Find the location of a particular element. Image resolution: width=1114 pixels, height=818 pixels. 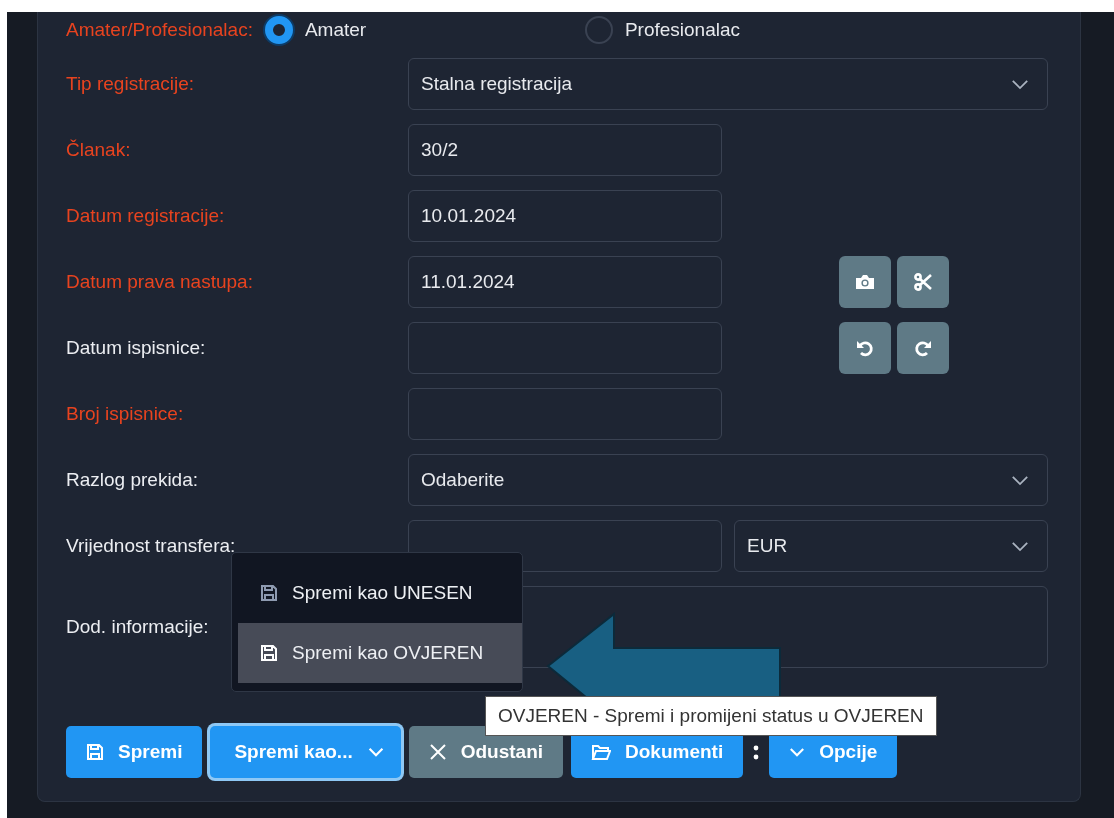

tooltip: OVJEREN - Spremi i promijeni status u OVJEREN is located at coordinates (711, 716).